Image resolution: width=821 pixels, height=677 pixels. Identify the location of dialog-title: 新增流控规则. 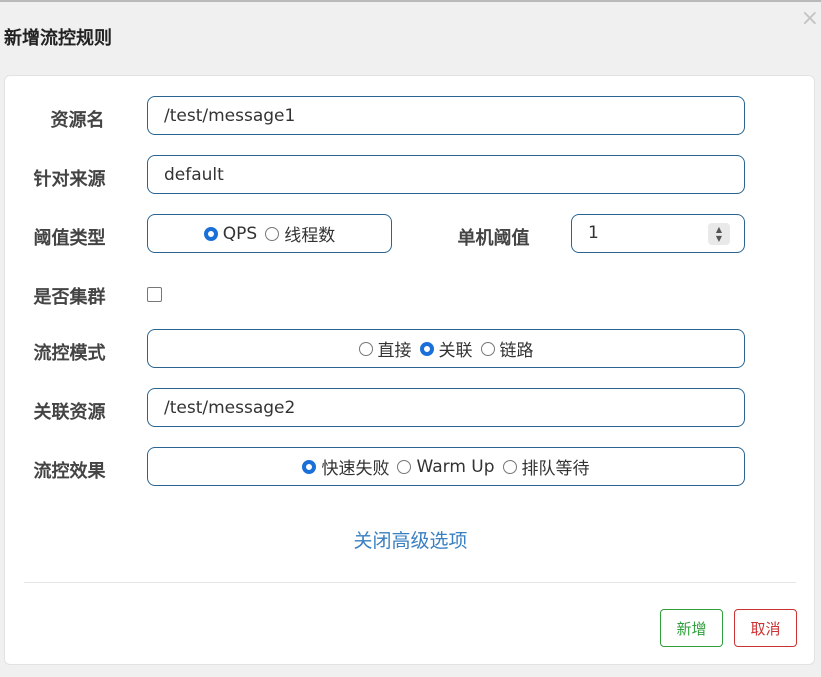
(58, 38).